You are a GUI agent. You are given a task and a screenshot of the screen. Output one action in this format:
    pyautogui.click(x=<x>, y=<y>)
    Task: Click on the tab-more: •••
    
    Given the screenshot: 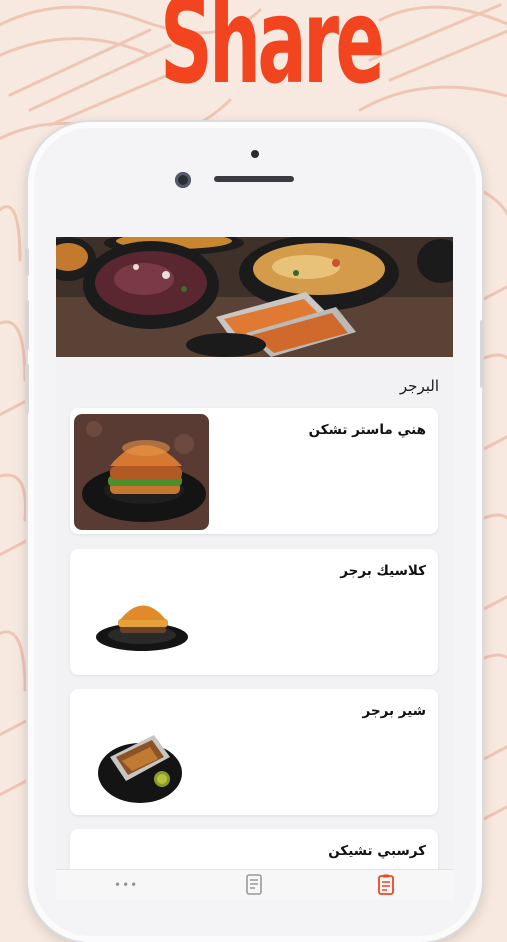 What is the action you would take?
    pyautogui.click(x=122, y=886)
    